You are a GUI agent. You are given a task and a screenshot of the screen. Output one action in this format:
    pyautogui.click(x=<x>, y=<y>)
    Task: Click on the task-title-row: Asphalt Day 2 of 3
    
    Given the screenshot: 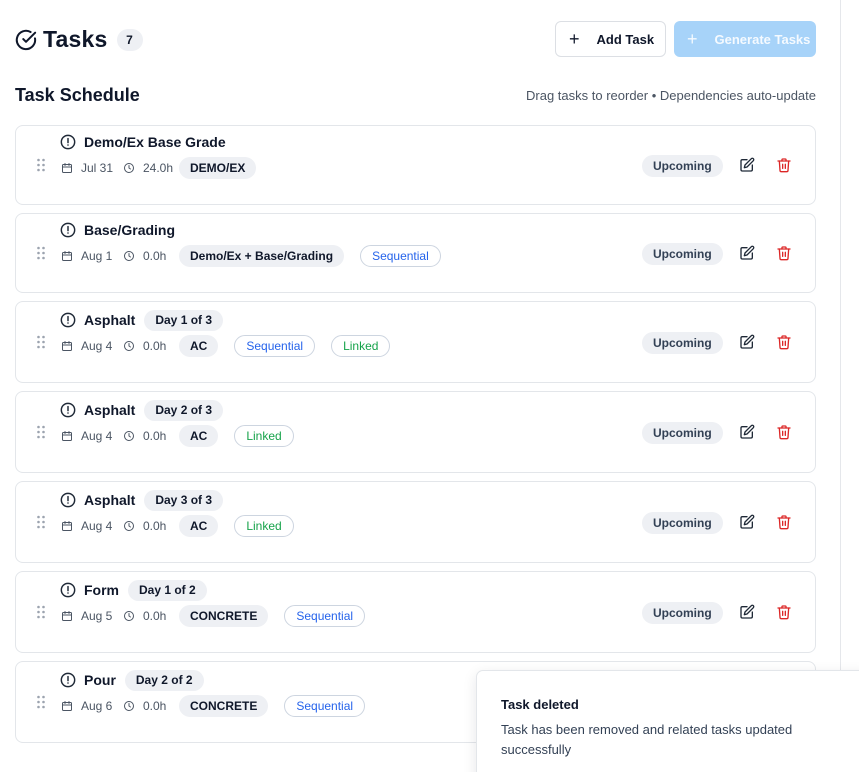 What is the action you would take?
    pyautogui.click(x=154, y=410)
    